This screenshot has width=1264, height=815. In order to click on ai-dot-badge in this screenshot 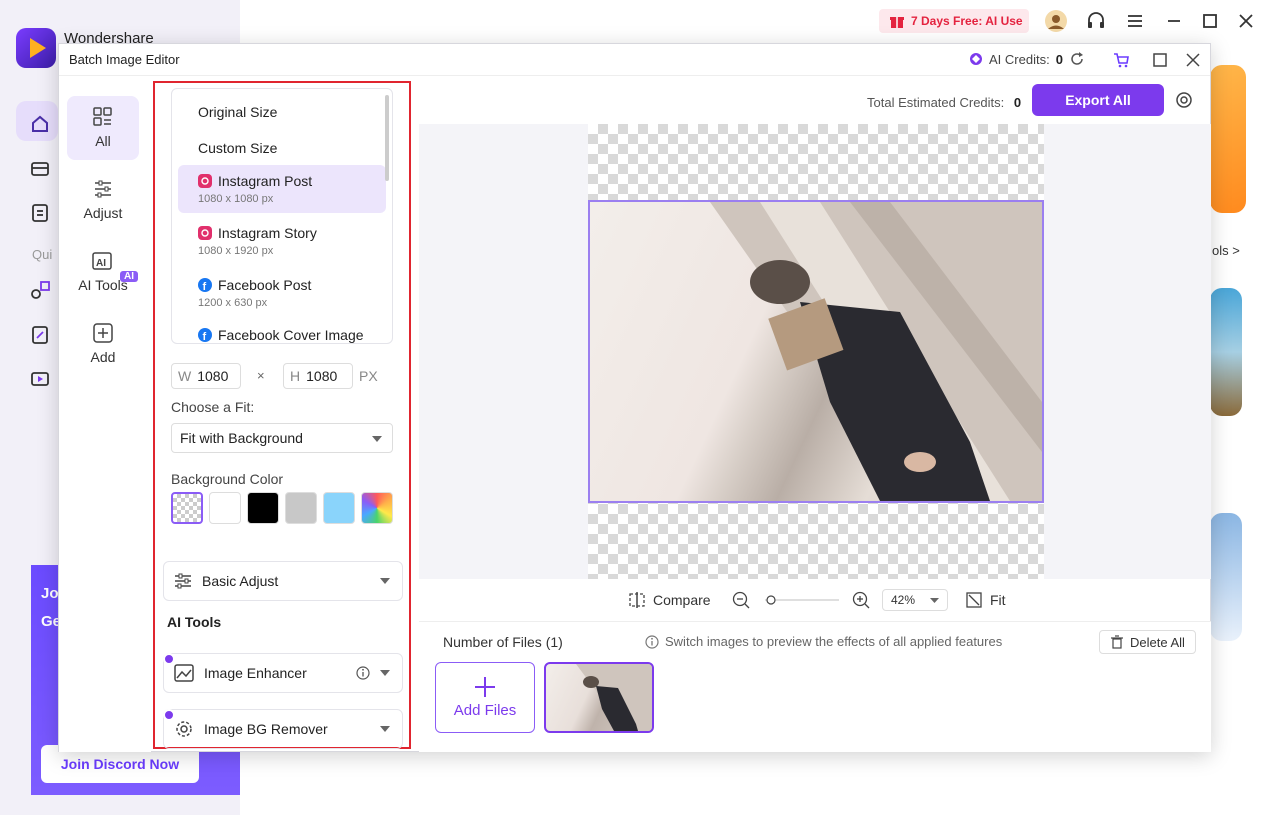, I will do `click(169, 715)`.